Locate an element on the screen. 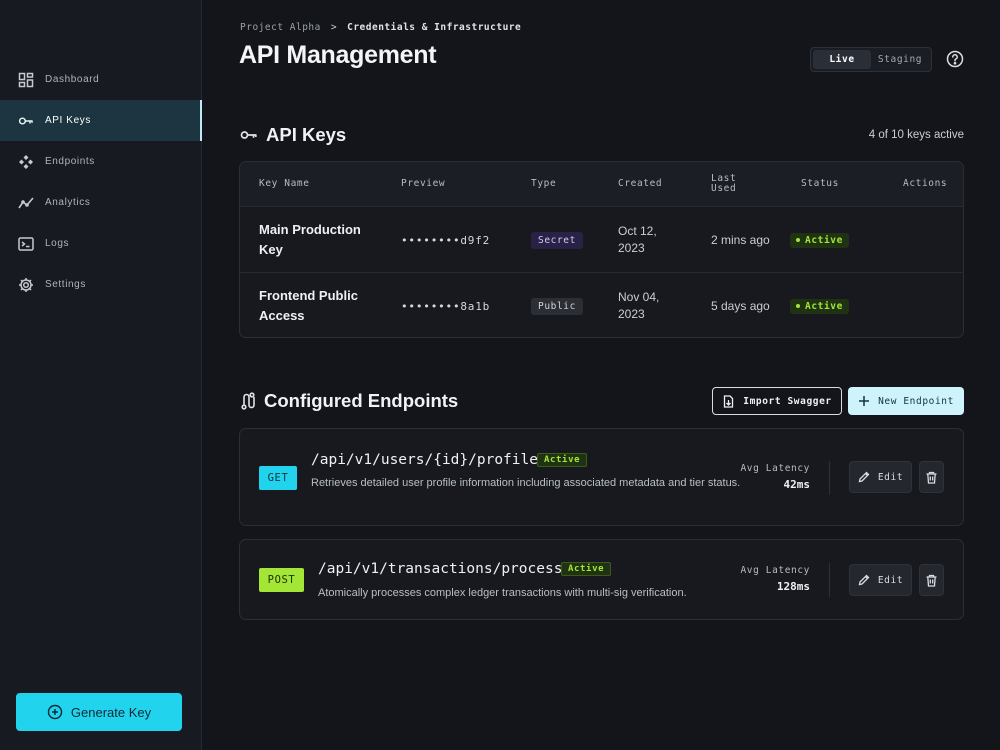 This screenshot has height=750, width=1000. method-badge-get: GET is located at coordinates (278, 478).